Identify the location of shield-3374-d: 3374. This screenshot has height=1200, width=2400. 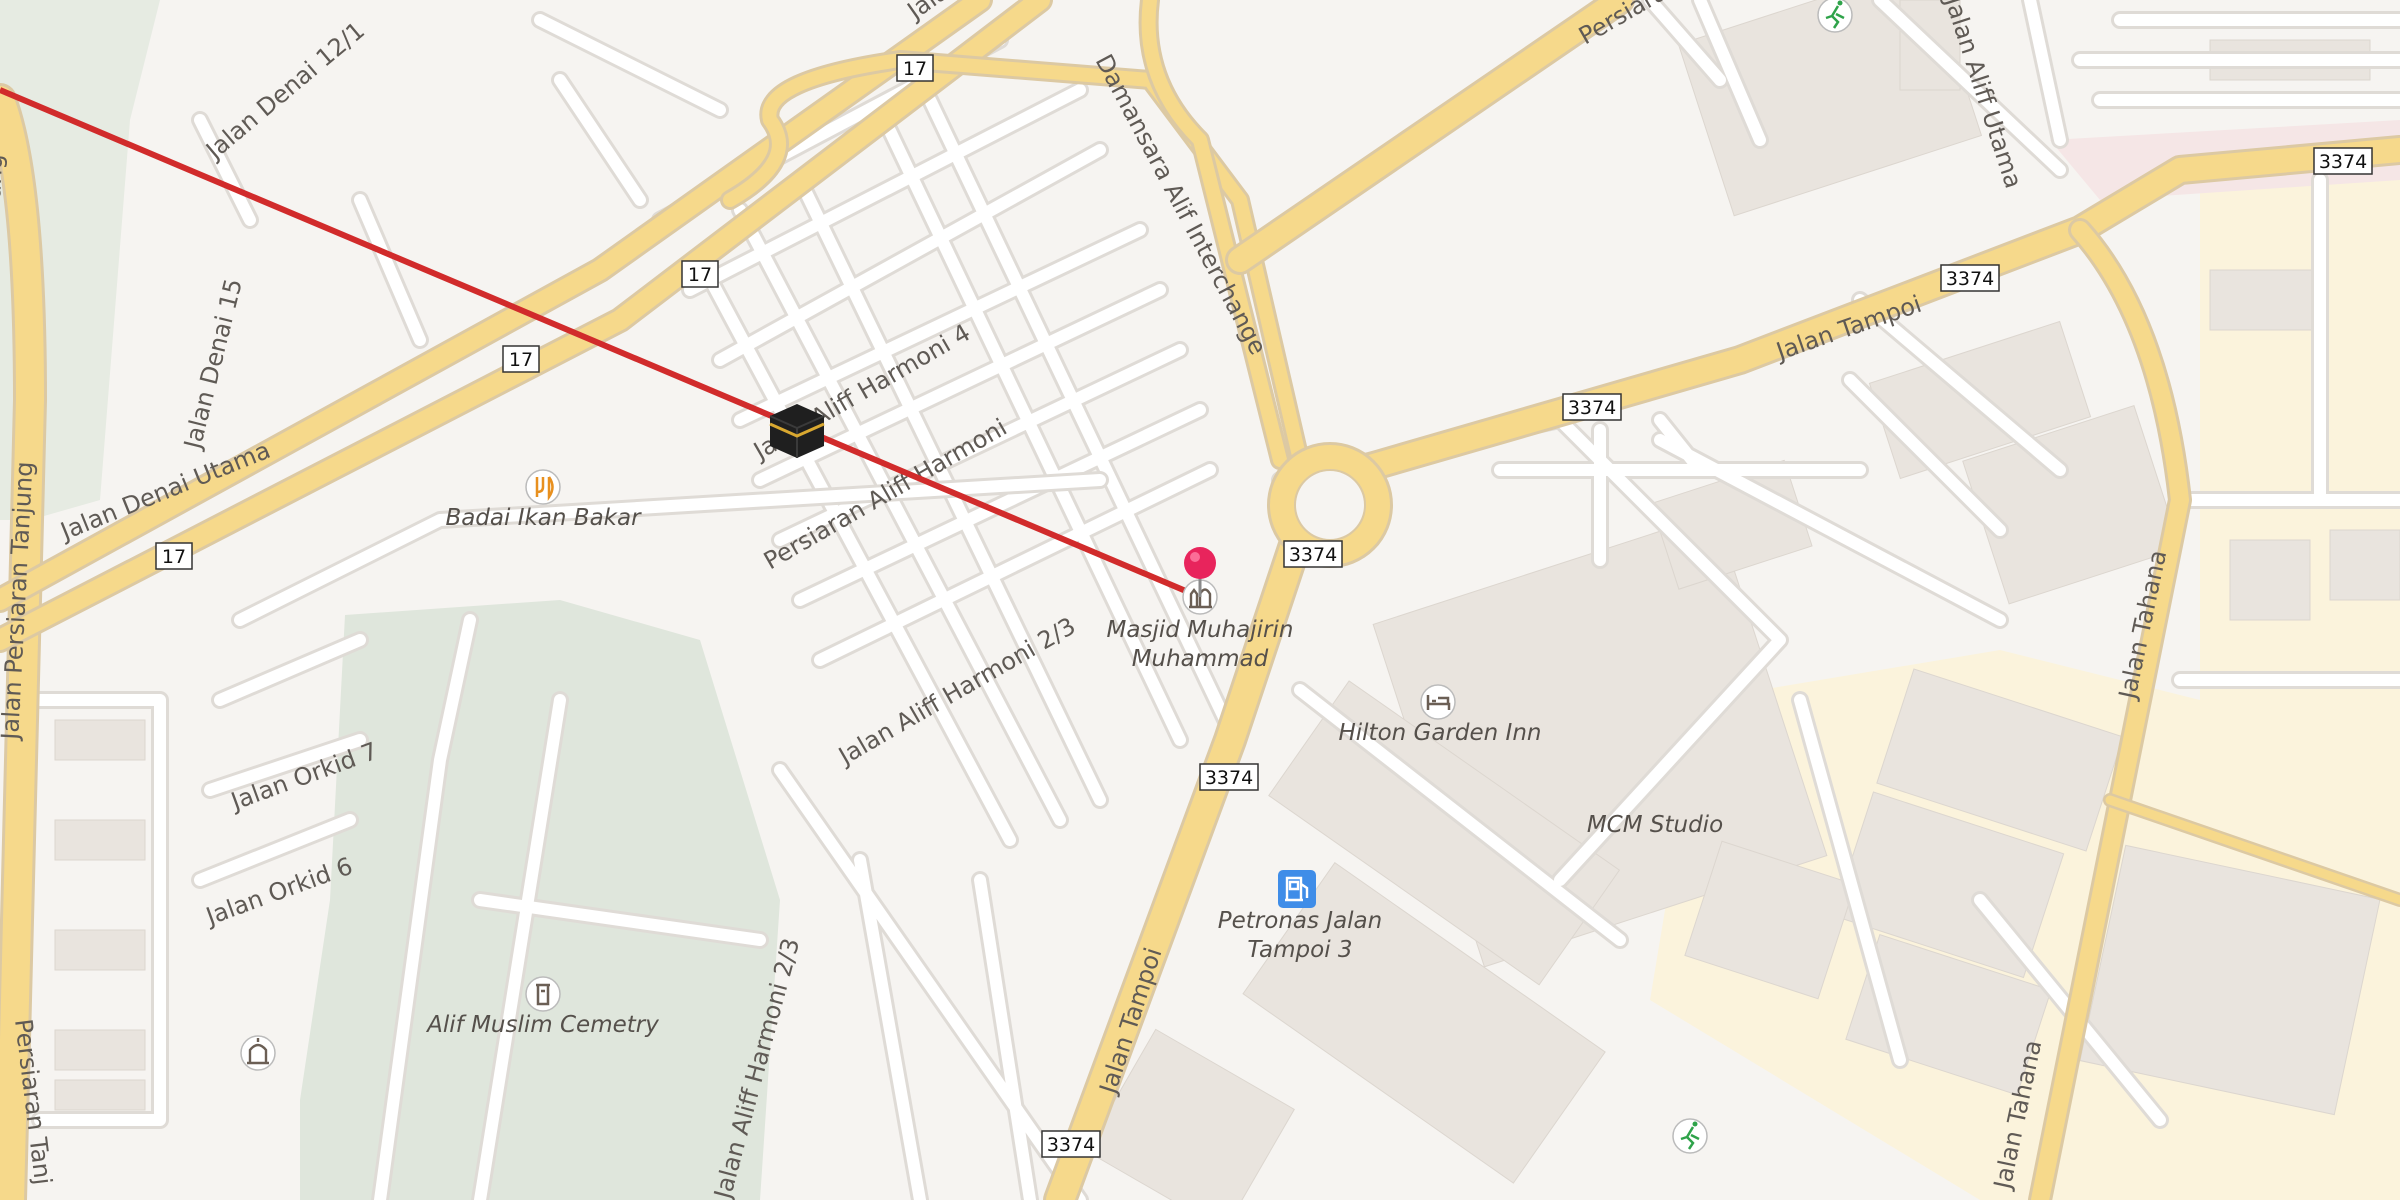
(1313, 554).